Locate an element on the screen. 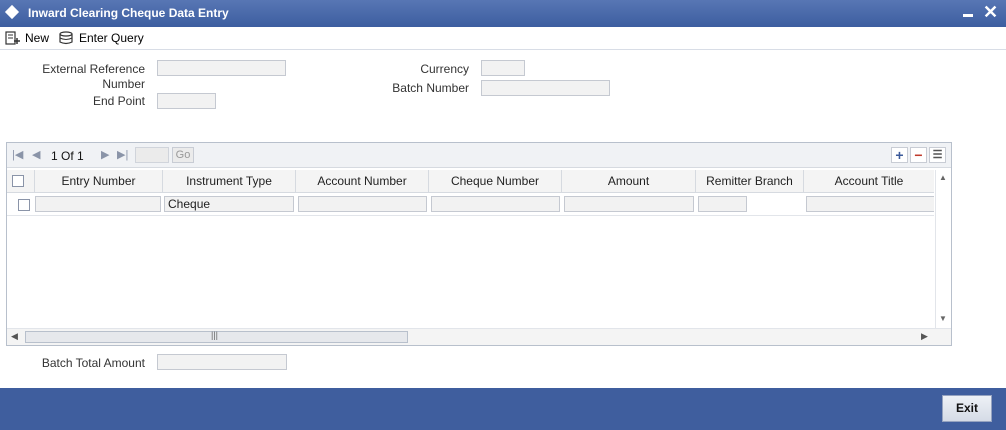 The height and width of the screenshot is (430, 1006). external-reference-label-line2: Number is located at coordinates (123, 84).